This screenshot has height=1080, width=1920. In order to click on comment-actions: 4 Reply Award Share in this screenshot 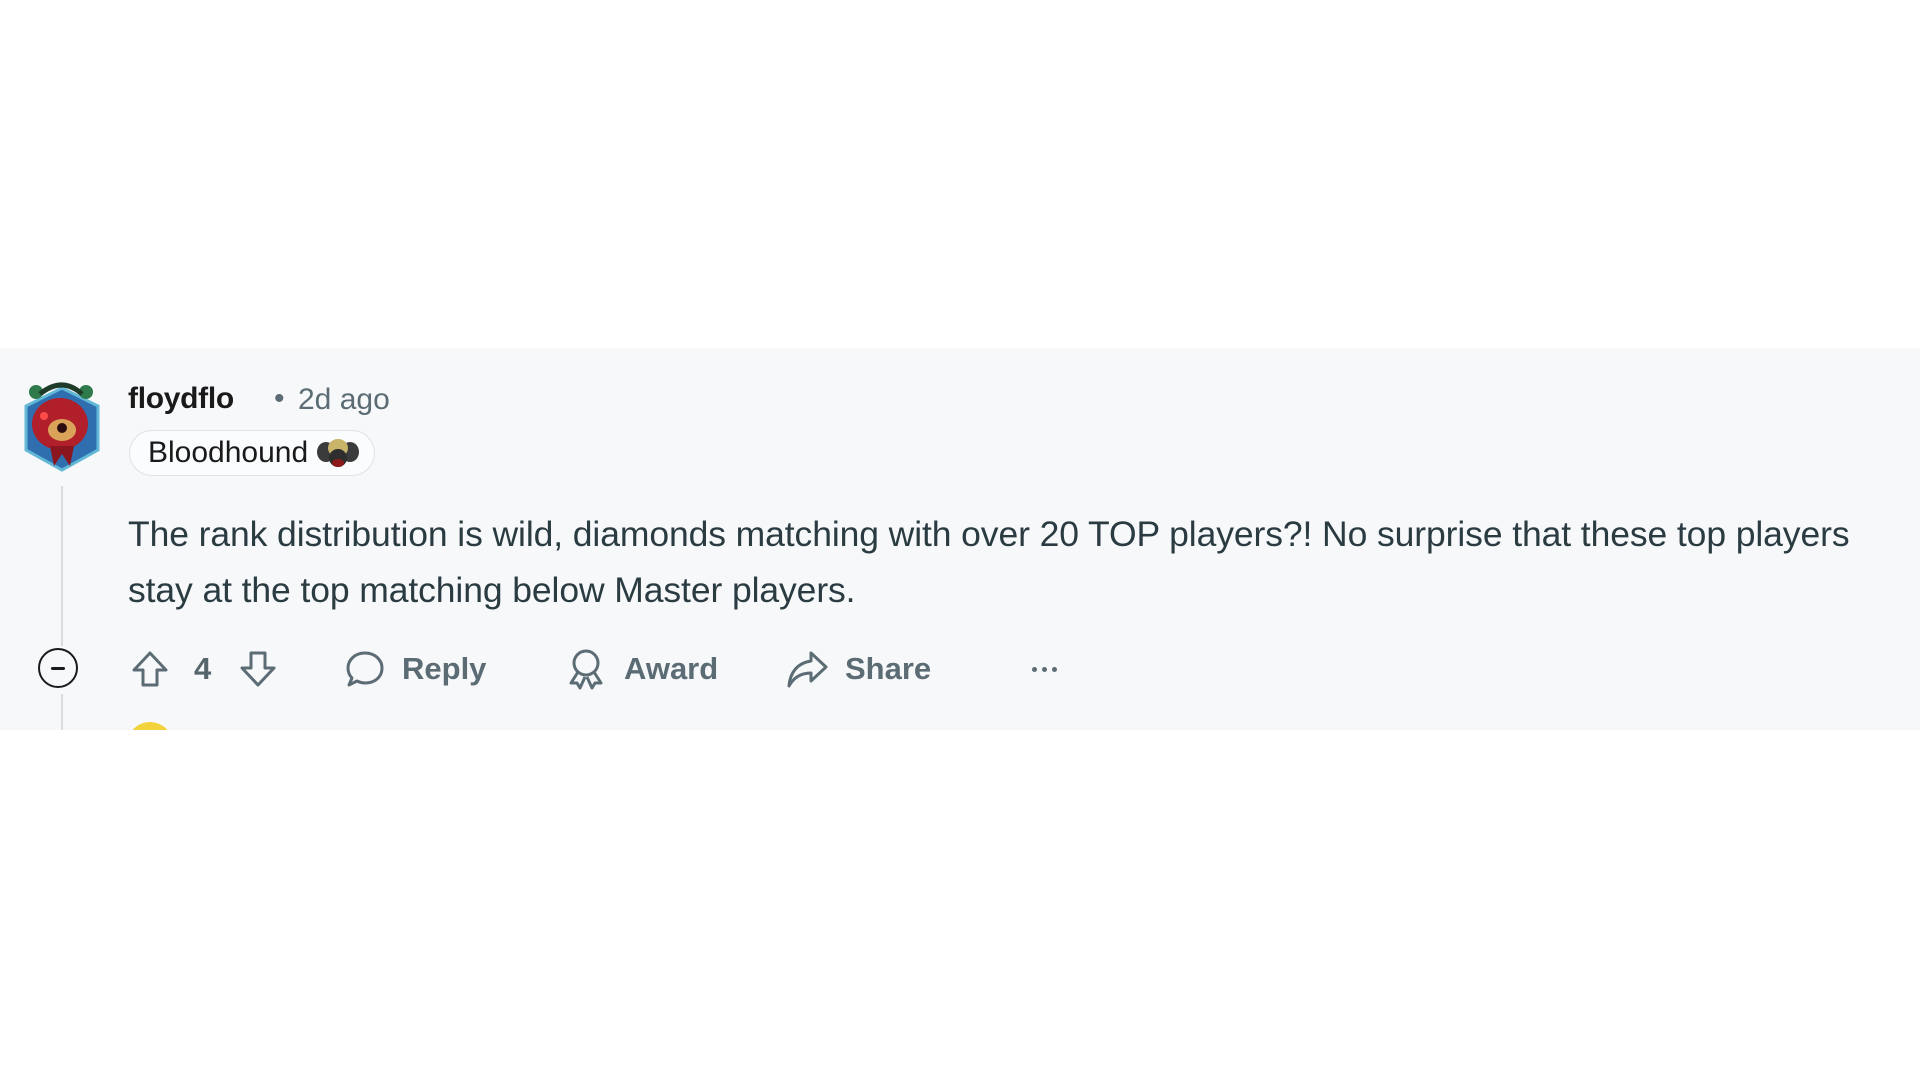, I will do `click(600, 669)`.